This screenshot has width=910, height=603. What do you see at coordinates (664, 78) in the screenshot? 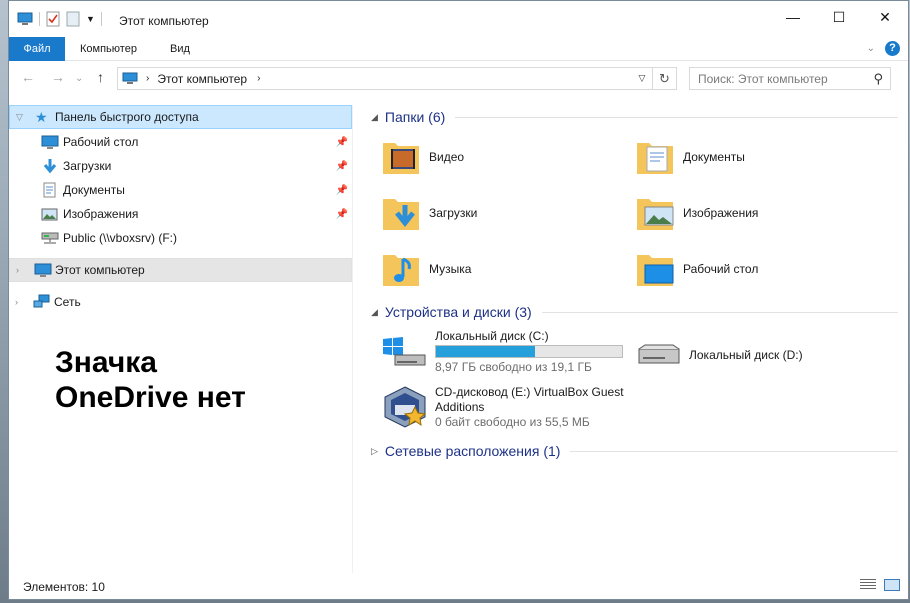
I see `refresh-icon: ↻` at bounding box center [664, 78].